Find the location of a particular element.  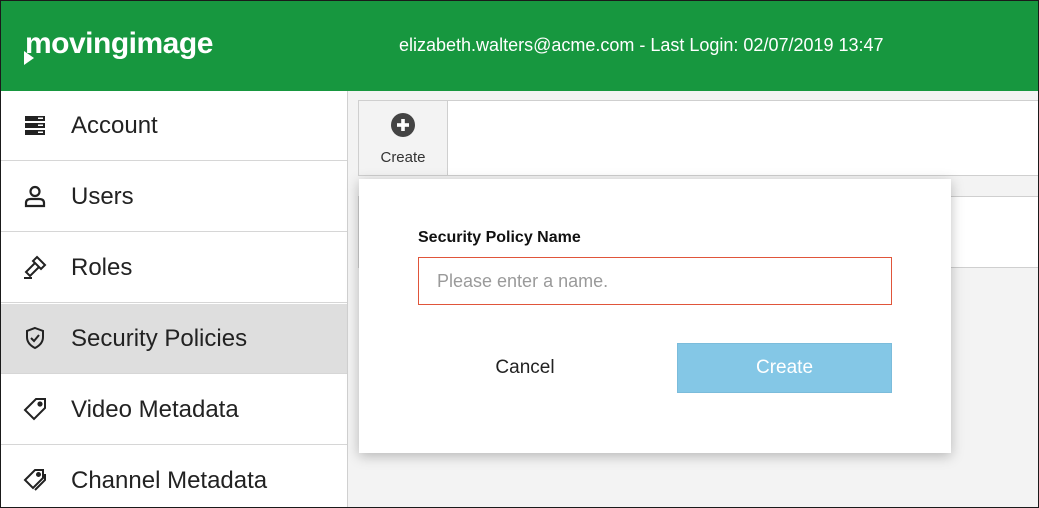

tag-icon is located at coordinates (34, 409).